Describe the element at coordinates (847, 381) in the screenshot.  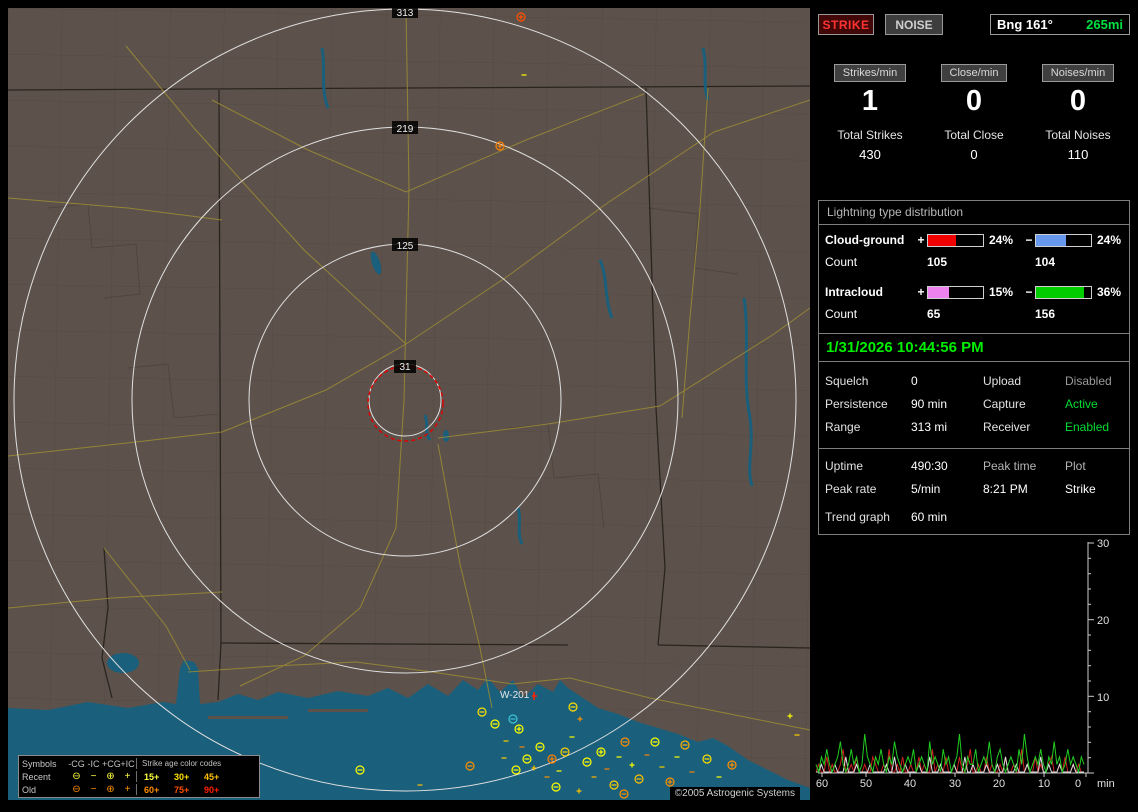
I see `squelch-label: Squelch` at that location.